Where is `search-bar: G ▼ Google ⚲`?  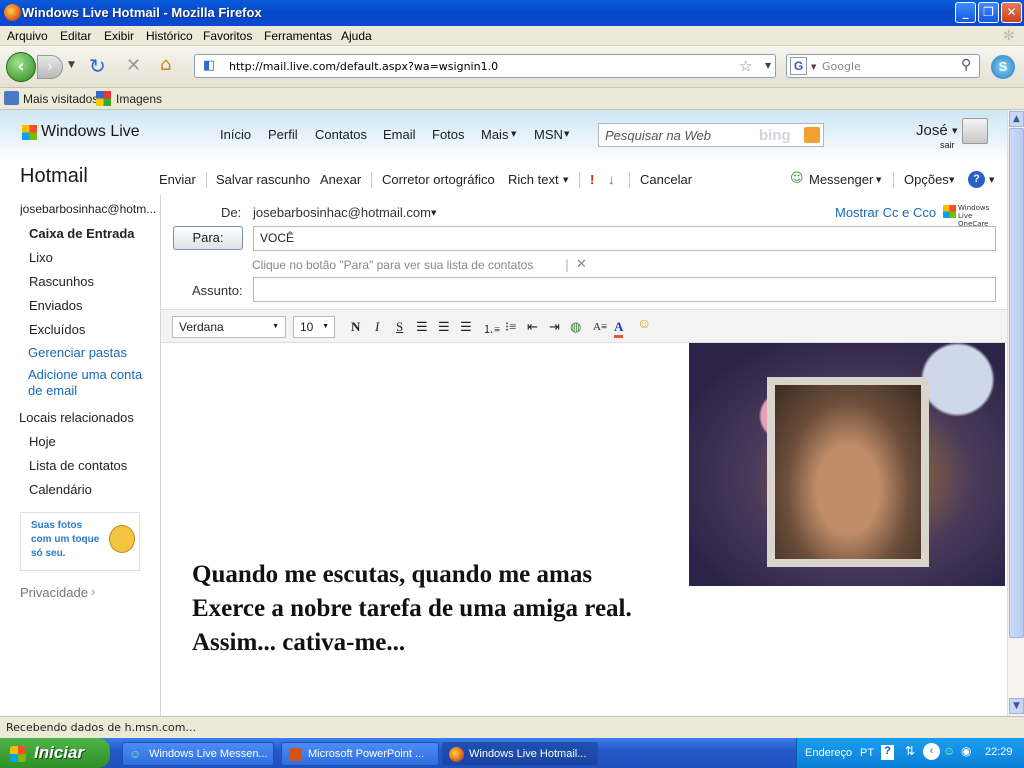
search-bar: G ▼ Google ⚲ is located at coordinates (883, 66).